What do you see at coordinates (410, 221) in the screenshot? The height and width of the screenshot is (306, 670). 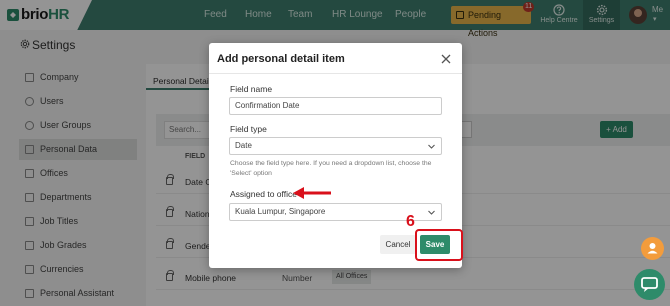 I see `annotation-step-number: 6` at bounding box center [410, 221].